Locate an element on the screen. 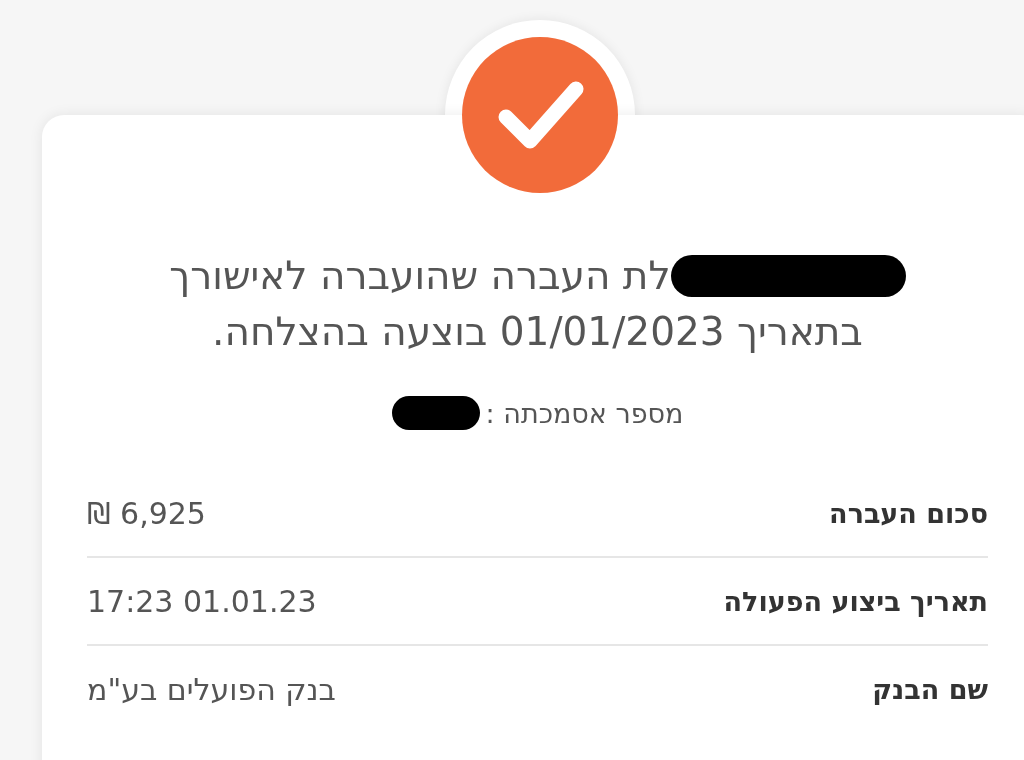 Image resolution: width=1024 pixels, height=760 pixels. detail-label: סכום העברה is located at coordinates (908, 513).